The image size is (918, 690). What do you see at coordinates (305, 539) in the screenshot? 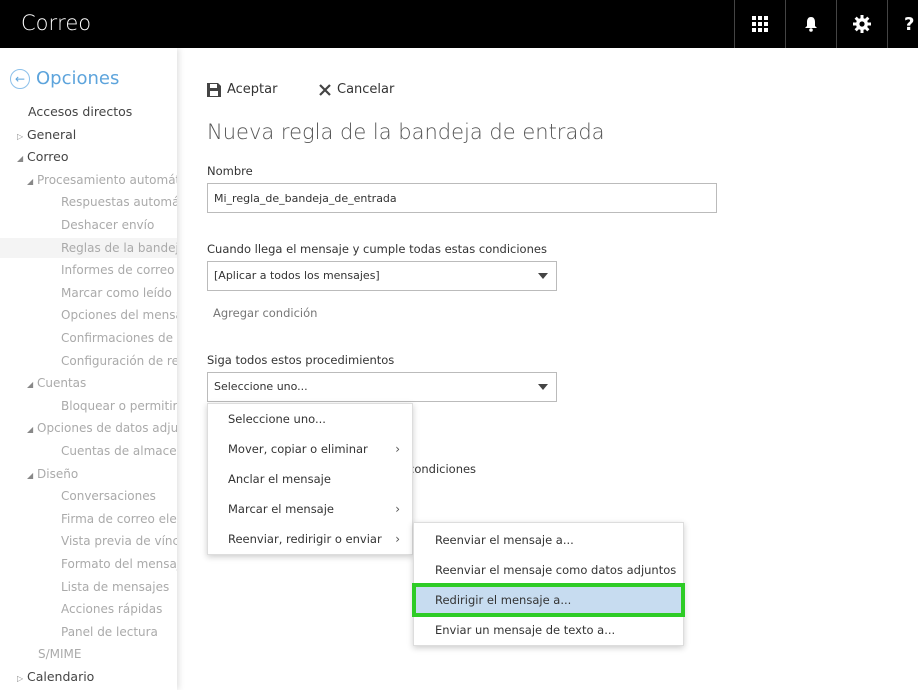
I see `menu-item-label: Reenviar, redirigir o enviar` at bounding box center [305, 539].